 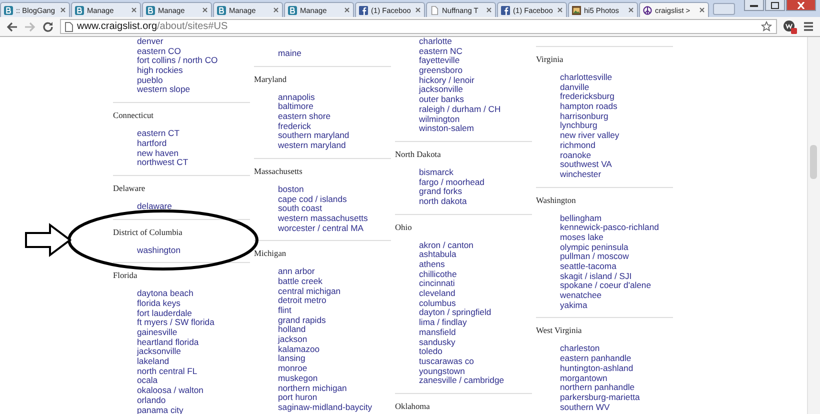 I want to click on city-link: harrisonburg, so click(x=572, y=117).